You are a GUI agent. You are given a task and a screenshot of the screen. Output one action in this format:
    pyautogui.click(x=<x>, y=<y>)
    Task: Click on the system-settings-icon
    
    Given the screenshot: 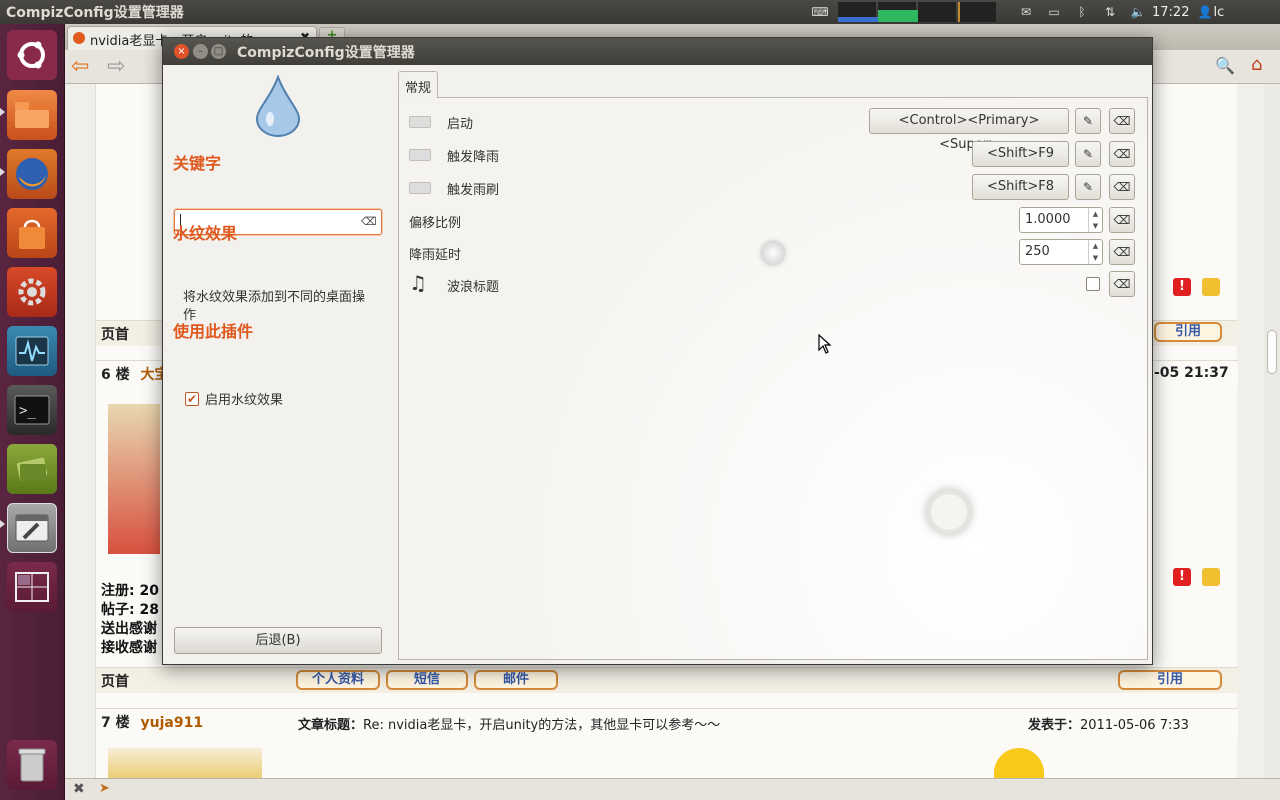 What is the action you would take?
    pyautogui.click(x=32, y=292)
    